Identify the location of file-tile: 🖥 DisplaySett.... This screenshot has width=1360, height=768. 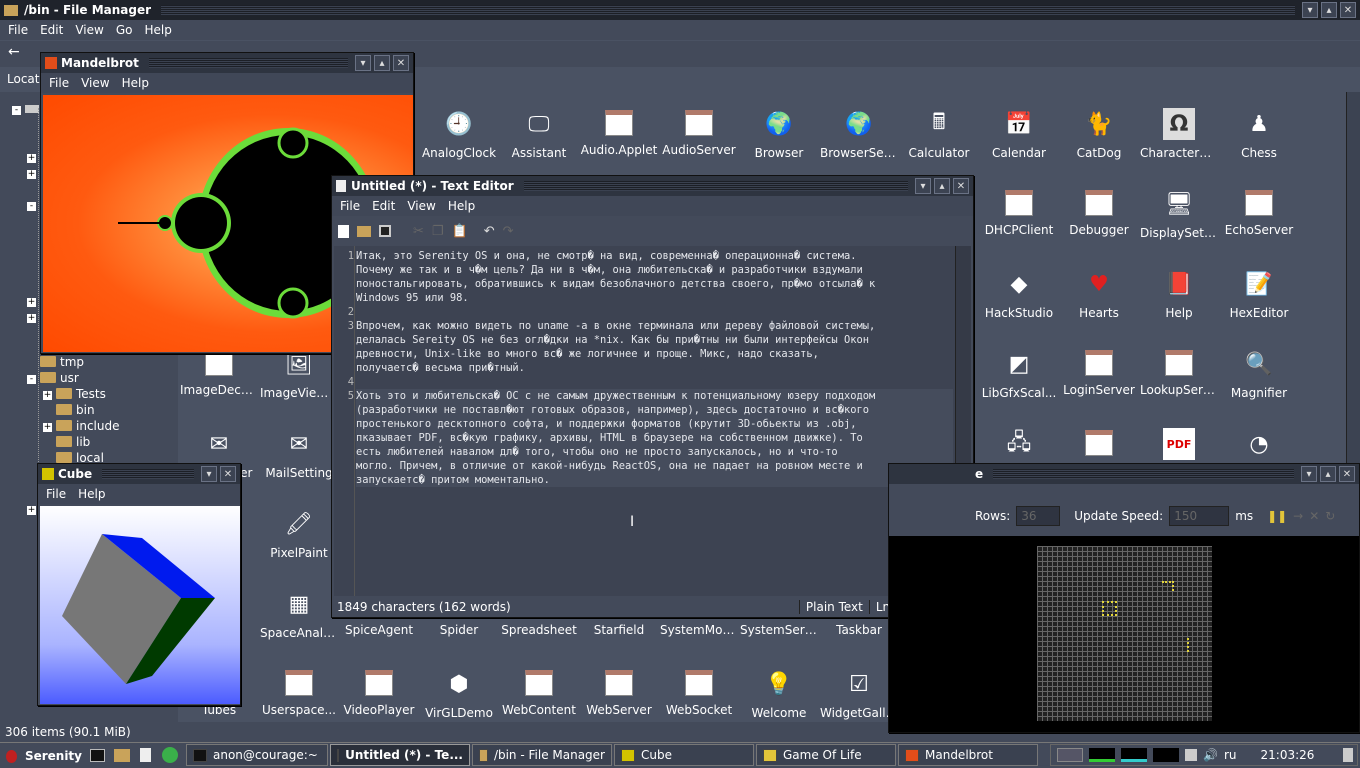
(1179, 224).